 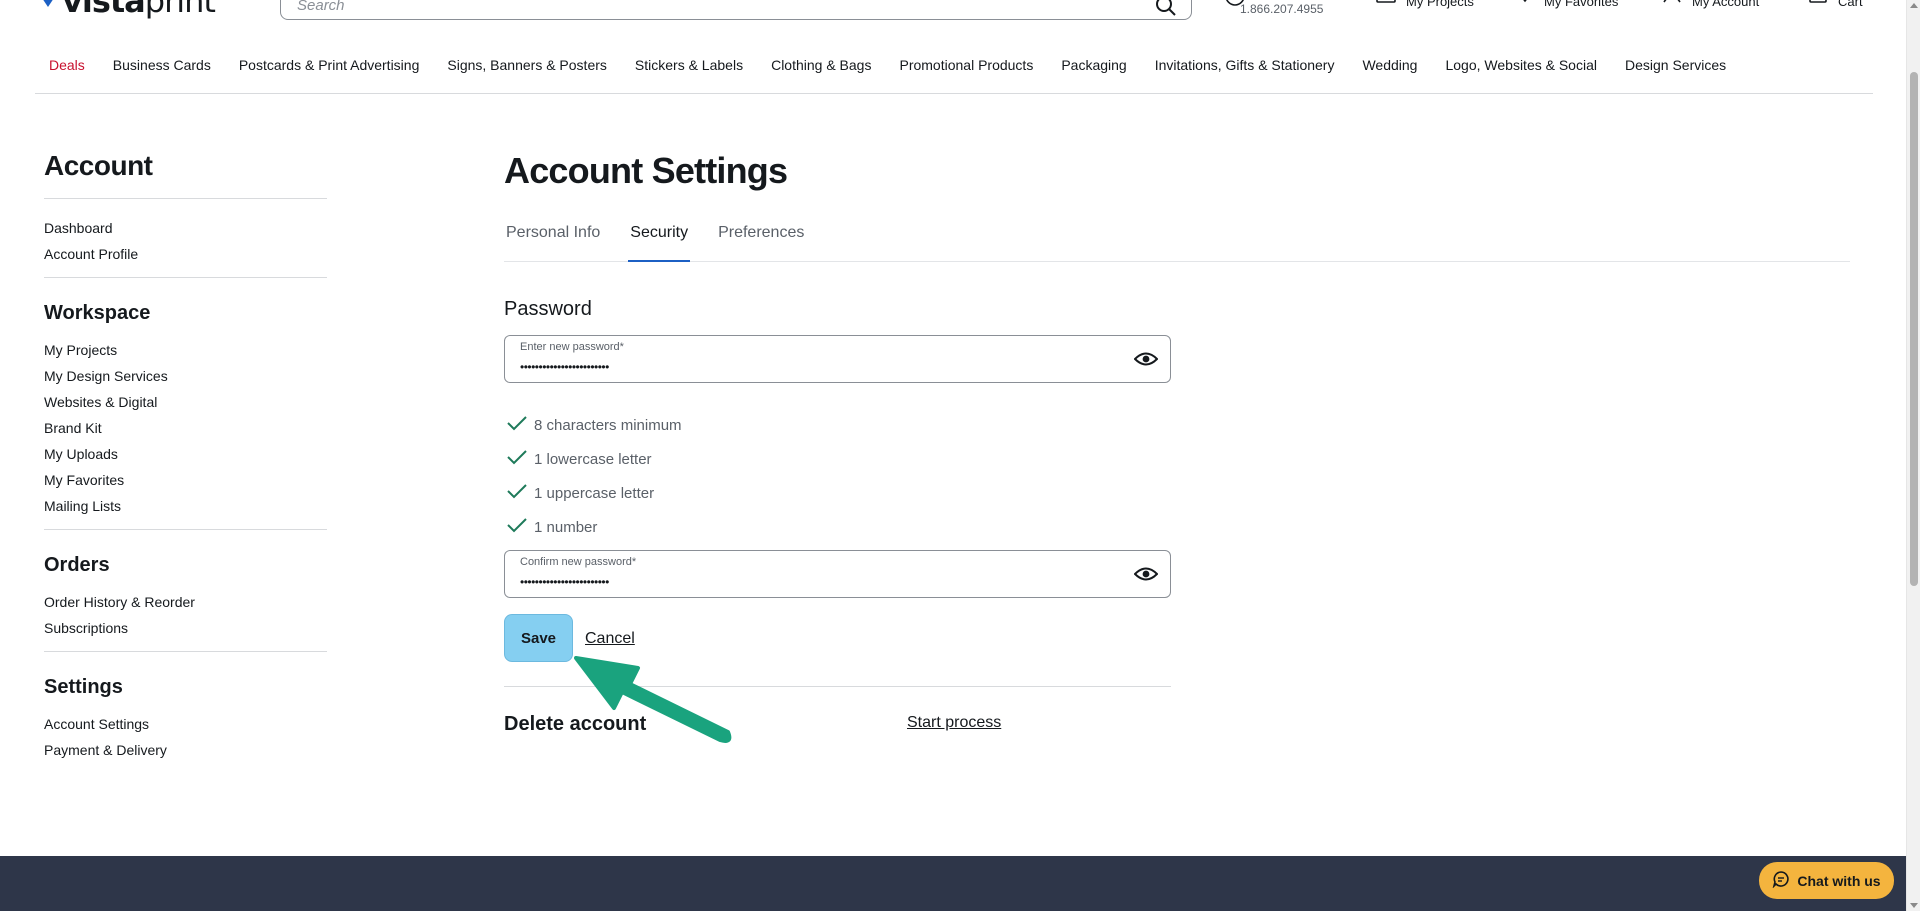 What do you see at coordinates (689, 70) in the screenshot?
I see `nav-stickers-labels: Stickers & Labels` at bounding box center [689, 70].